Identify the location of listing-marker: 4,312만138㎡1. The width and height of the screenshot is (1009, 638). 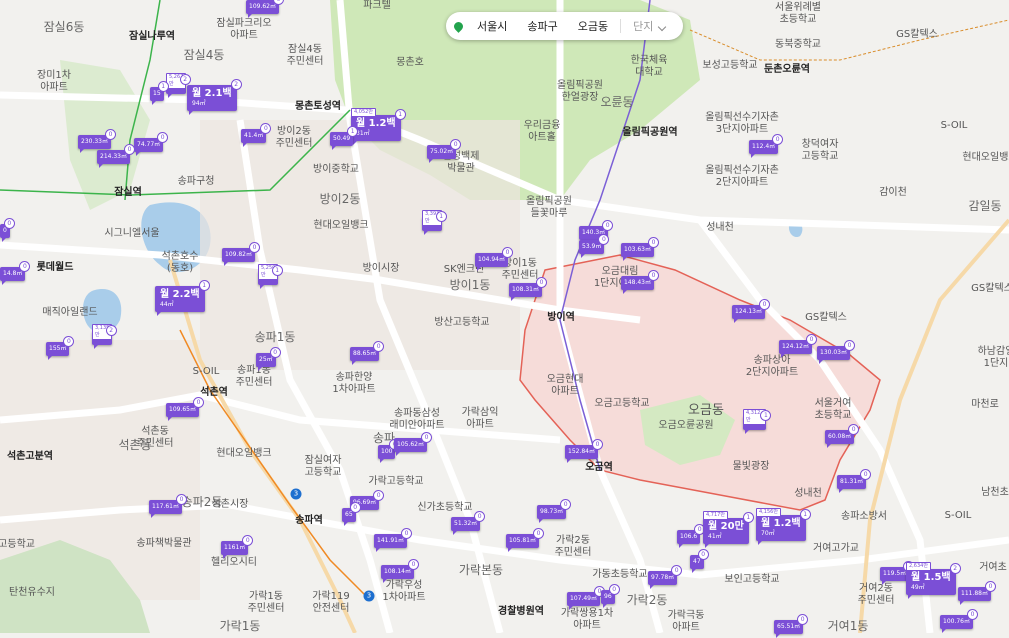
(757, 421).